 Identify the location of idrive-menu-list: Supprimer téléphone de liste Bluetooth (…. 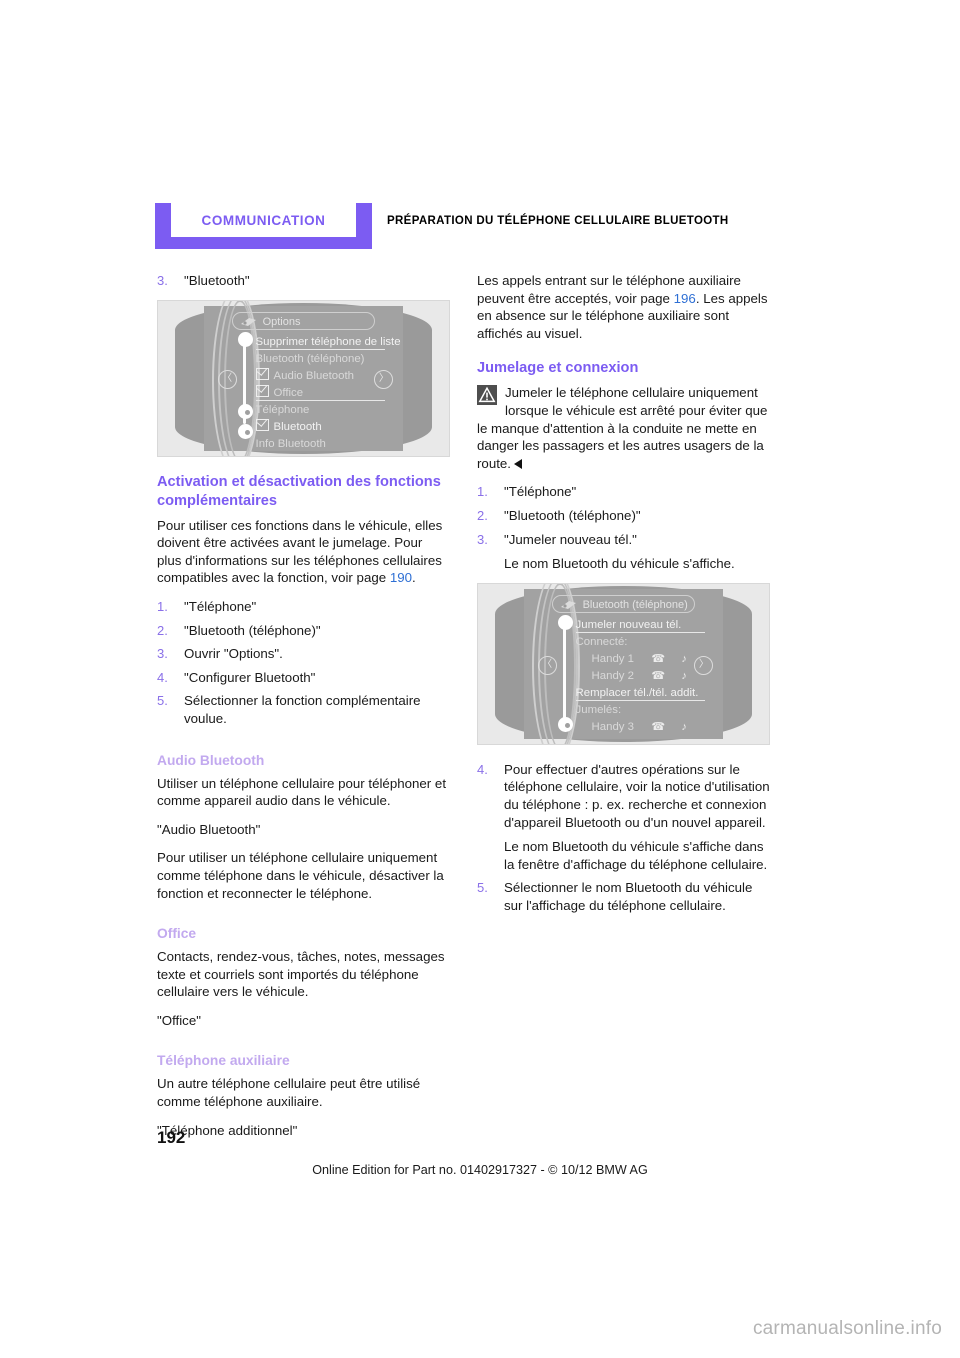
(328, 393).